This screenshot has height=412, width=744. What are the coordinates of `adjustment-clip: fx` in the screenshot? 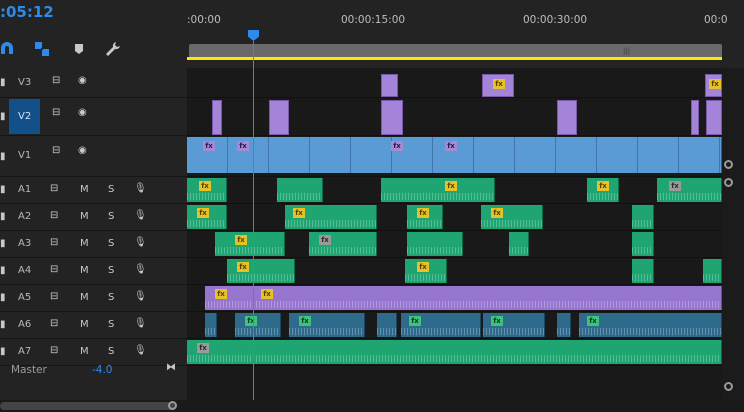 It's located at (713, 85).